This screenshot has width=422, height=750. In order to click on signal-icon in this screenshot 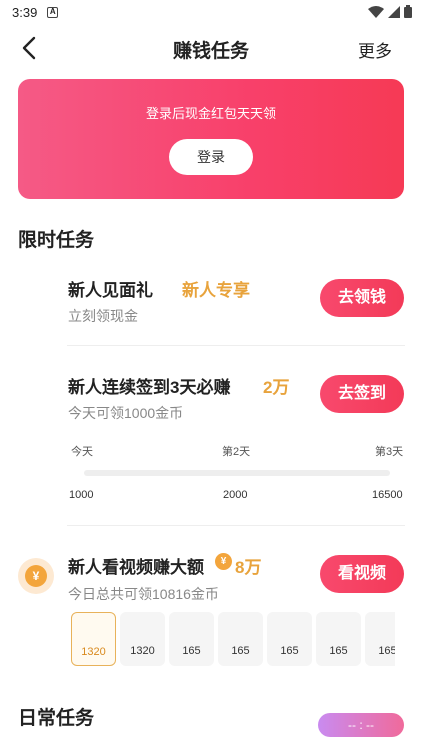, I will do `click(394, 11)`.